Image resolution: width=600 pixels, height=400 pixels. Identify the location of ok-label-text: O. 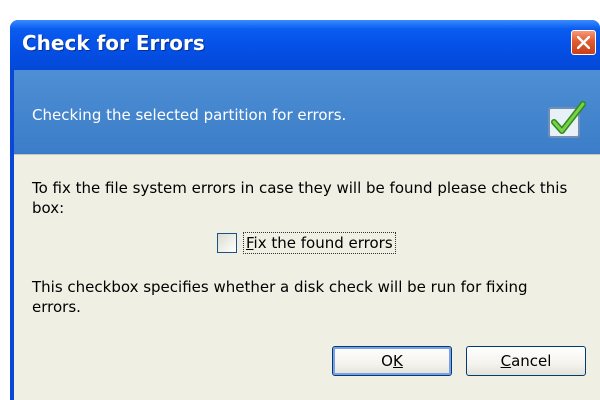
(387, 361).